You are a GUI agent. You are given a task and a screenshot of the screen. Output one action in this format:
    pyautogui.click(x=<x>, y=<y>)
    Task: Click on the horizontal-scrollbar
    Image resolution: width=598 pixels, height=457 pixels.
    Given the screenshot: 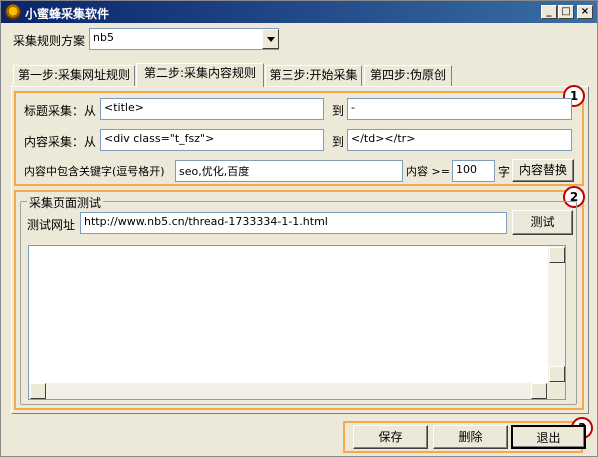 What is the action you would take?
    pyautogui.click(x=288, y=391)
    